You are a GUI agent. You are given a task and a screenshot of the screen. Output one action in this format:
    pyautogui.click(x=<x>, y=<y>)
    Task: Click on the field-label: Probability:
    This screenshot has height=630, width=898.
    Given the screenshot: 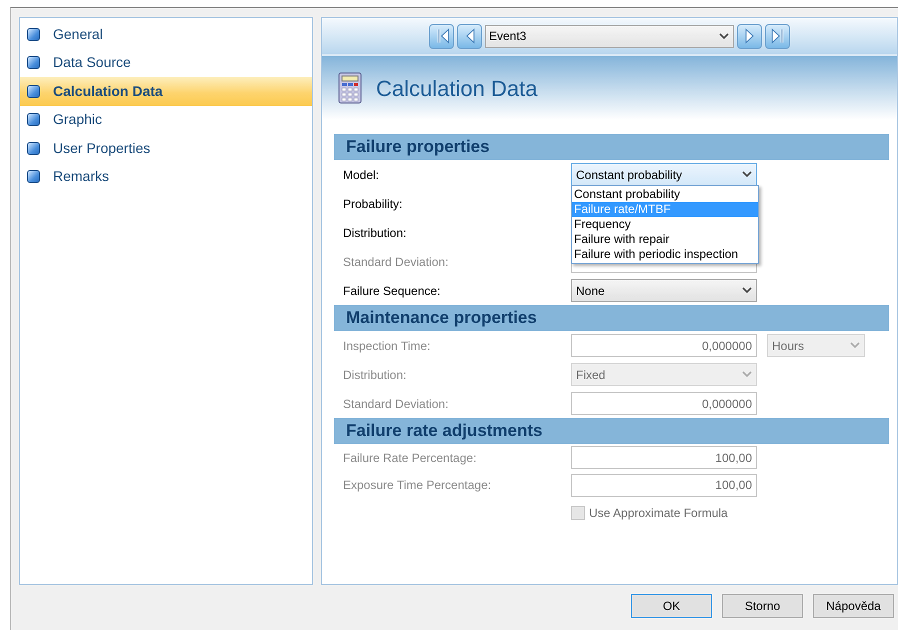 What is the action you would take?
    pyautogui.click(x=373, y=204)
    